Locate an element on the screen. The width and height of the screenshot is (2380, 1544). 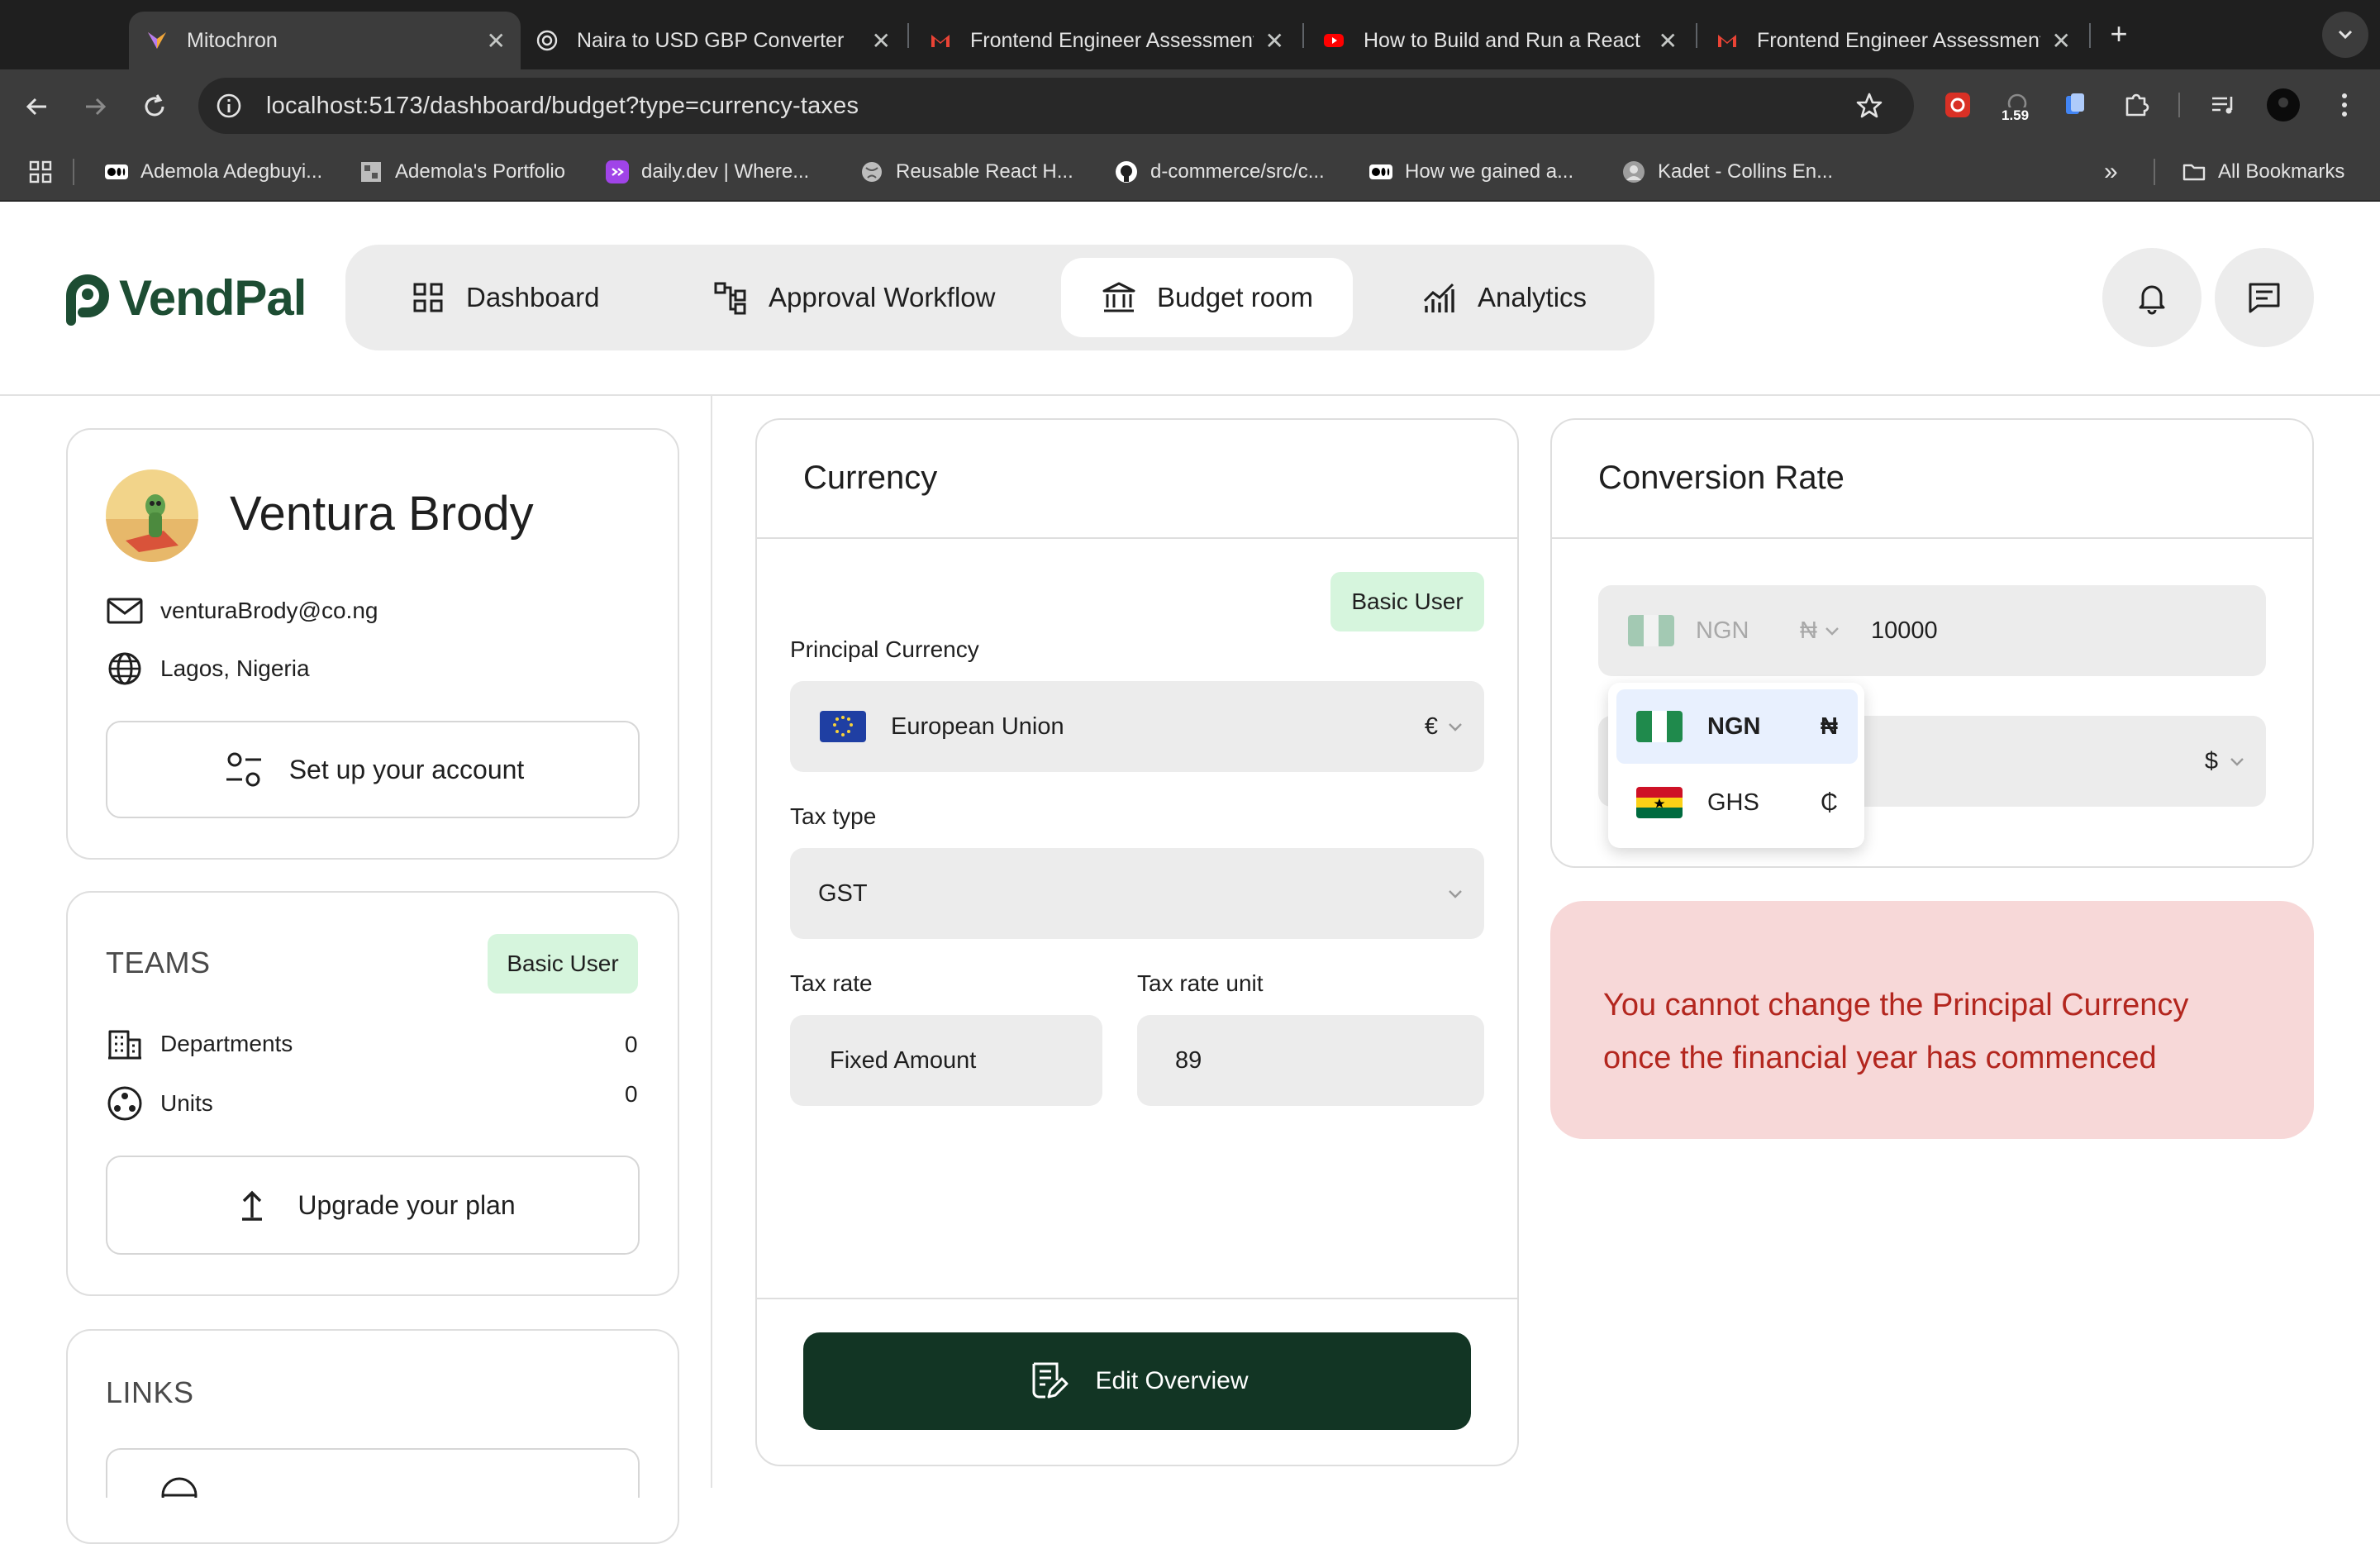
bookmark-item: Ademola's Portfolio is located at coordinates (462, 172).